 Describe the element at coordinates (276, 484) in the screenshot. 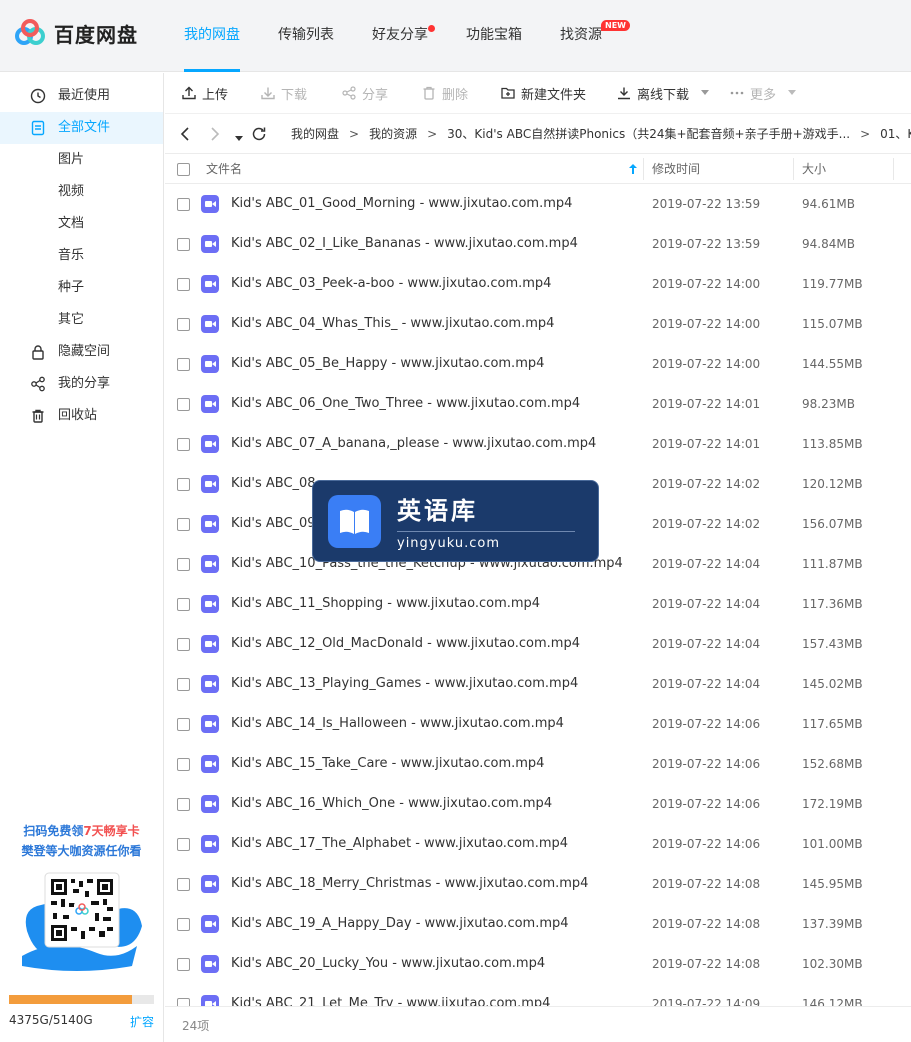

I see `file-name: Kid's ABC_08_` at that location.